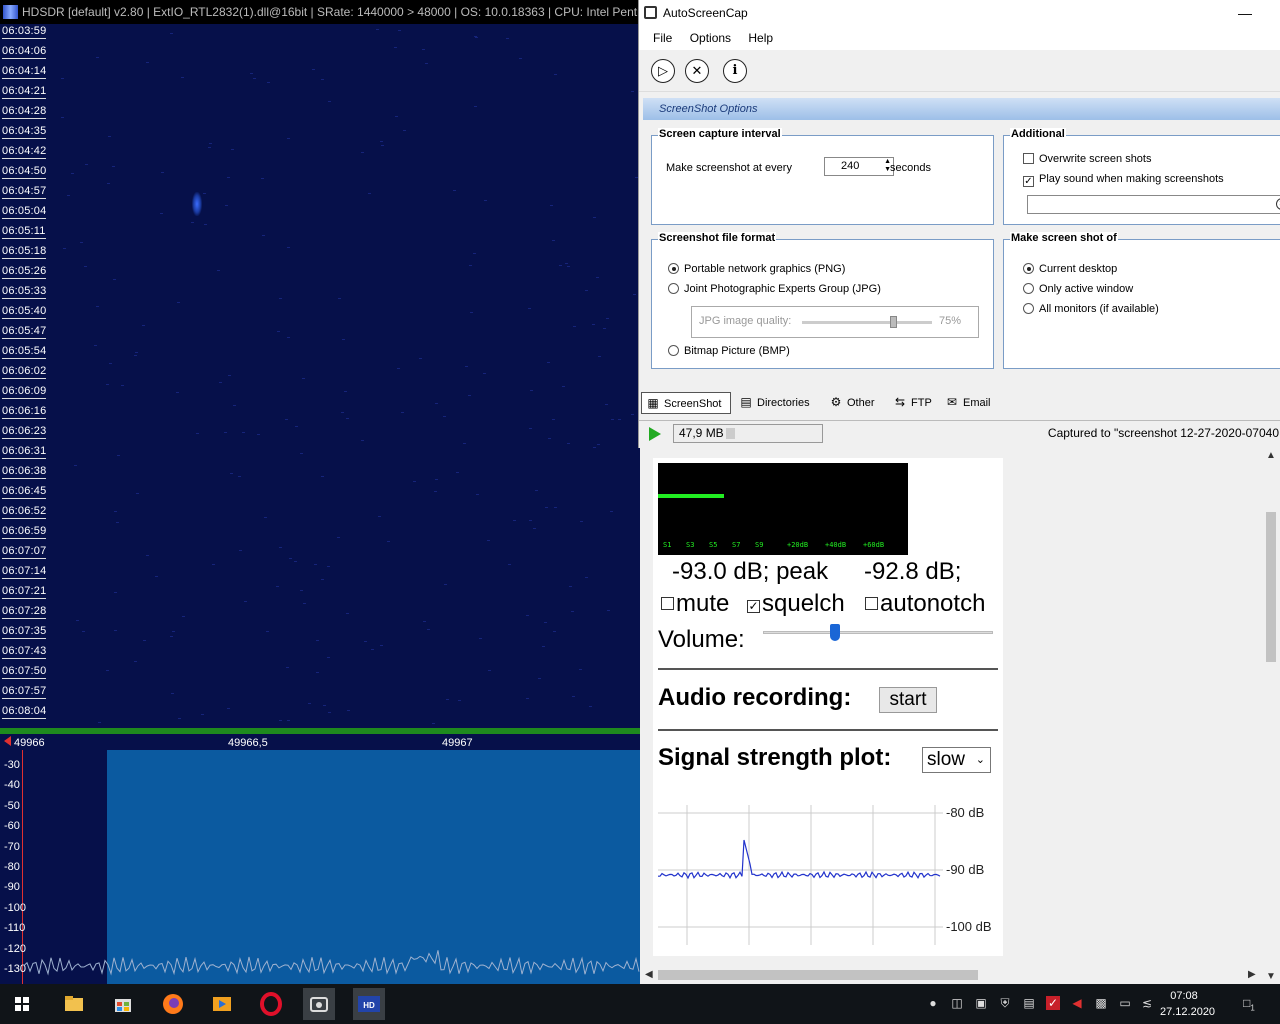 Image resolution: width=1280 pixels, height=1024 pixels. Describe the element at coordinates (735, 71) in the screenshot. I see `info-icon: i` at that location.